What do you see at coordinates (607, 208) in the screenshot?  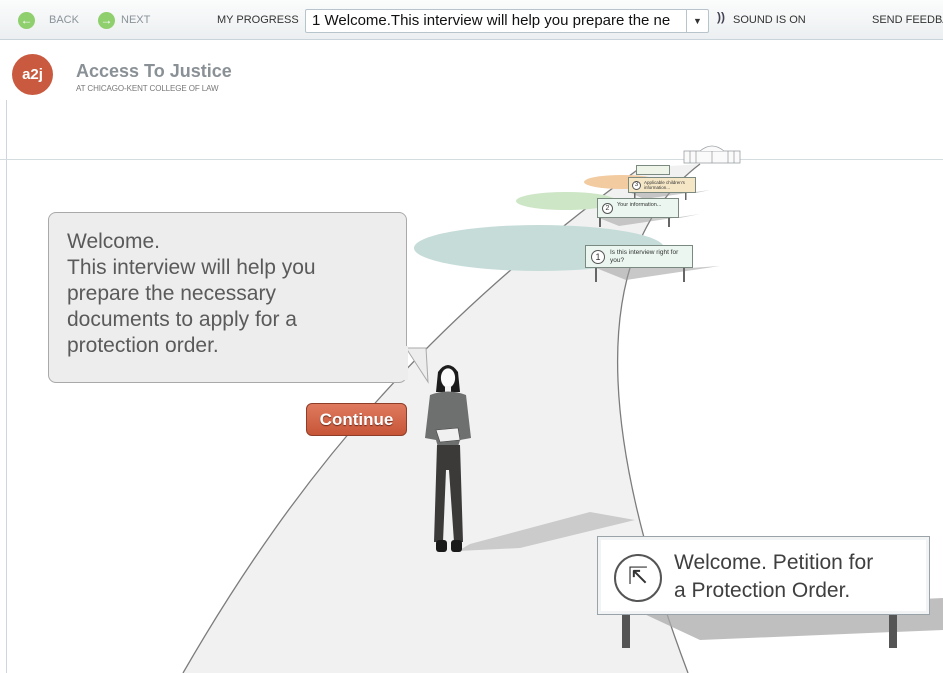 I see `road-sign-2-number: 2` at bounding box center [607, 208].